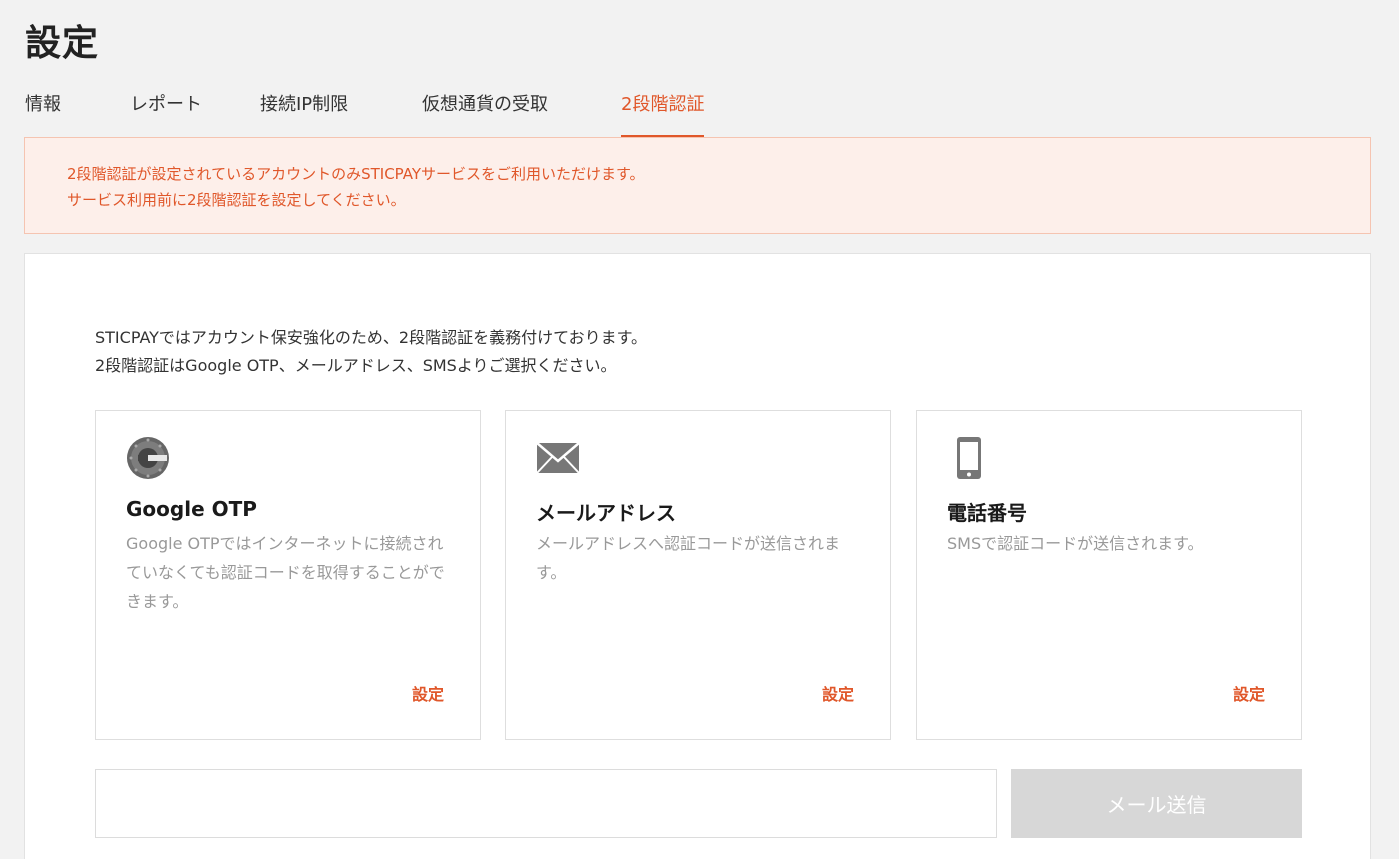 The width and height of the screenshot is (1399, 859). I want to click on page-title: 設定, so click(62, 43).